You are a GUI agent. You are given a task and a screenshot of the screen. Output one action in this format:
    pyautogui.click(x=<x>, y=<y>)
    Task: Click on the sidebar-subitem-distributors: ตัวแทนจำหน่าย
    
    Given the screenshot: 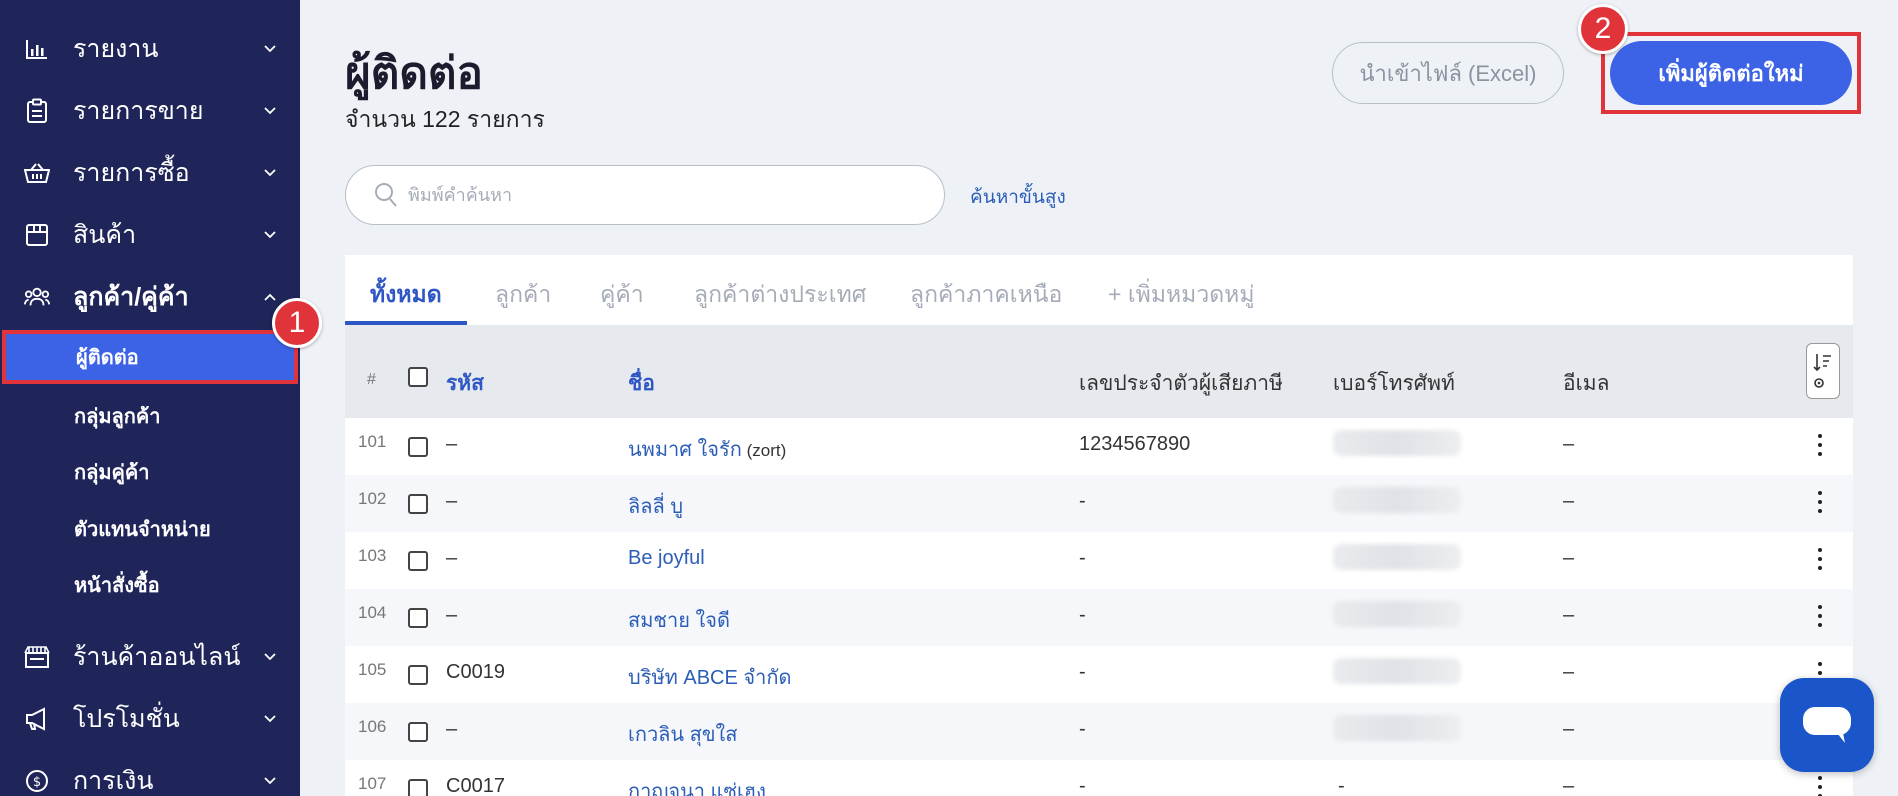 What is the action you would take?
    pyautogui.click(x=150, y=529)
    